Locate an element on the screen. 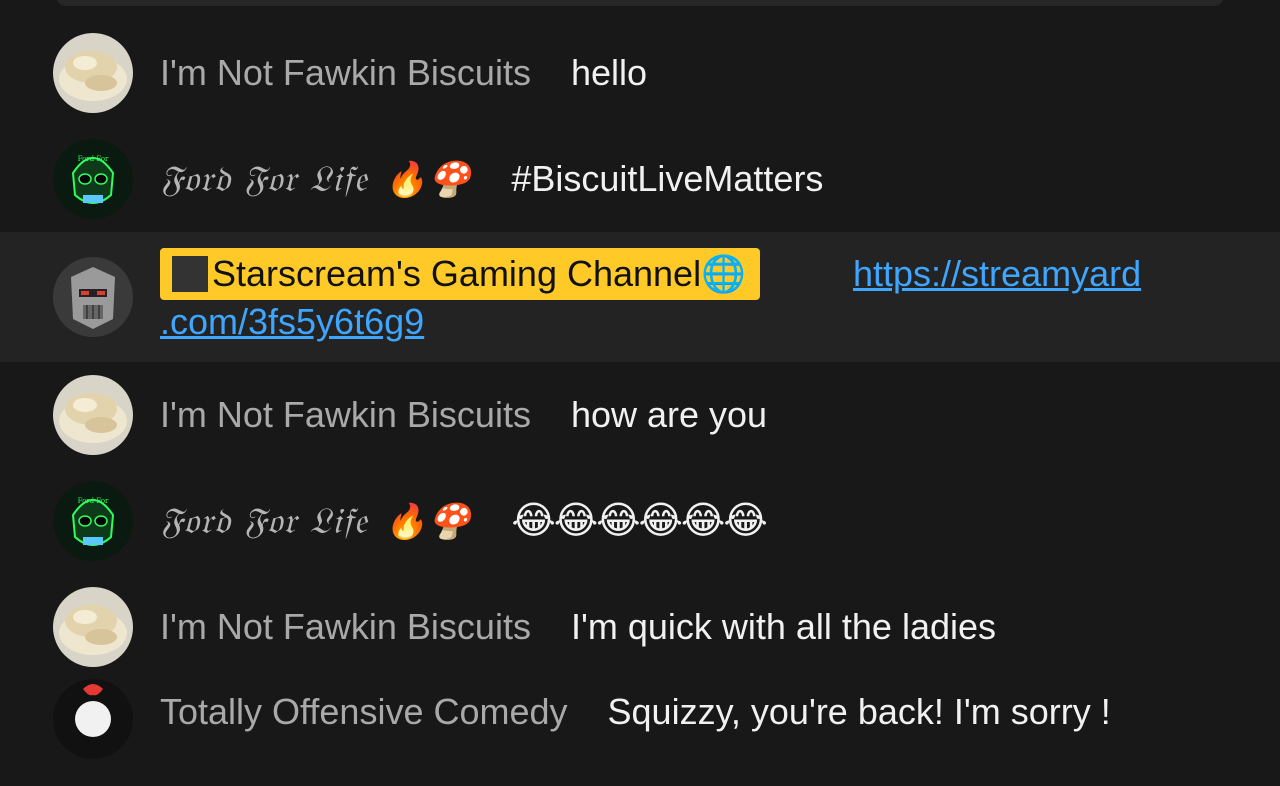 The image size is (1280, 786). chat-message: I'm Not Fawkin Biscuits how are you is located at coordinates (640, 415).